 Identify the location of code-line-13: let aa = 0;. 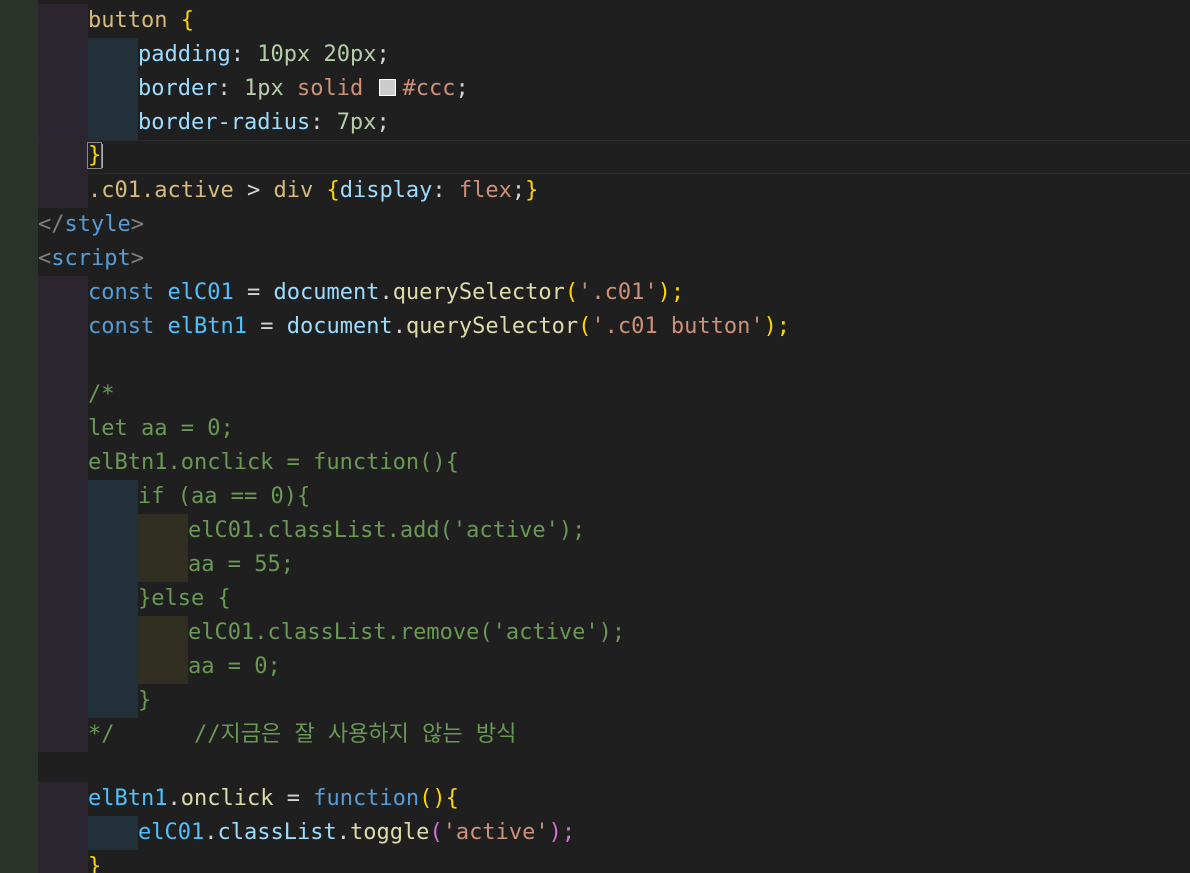
(614, 429).